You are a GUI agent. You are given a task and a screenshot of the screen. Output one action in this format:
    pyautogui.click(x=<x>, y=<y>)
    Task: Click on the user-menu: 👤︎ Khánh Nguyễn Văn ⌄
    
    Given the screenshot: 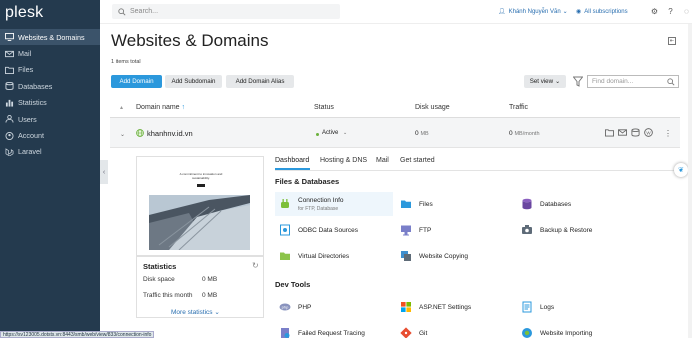 What is the action you would take?
    pyautogui.click(x=533, y=12)
    